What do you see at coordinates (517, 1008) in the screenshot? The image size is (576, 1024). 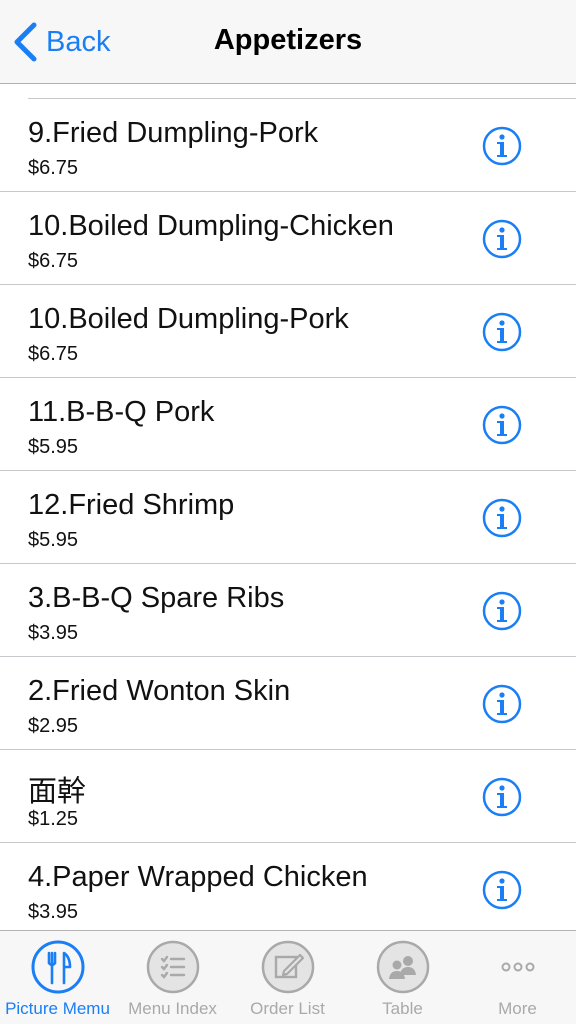 I see `tab-label: More` at bounding box center [517, 1008].